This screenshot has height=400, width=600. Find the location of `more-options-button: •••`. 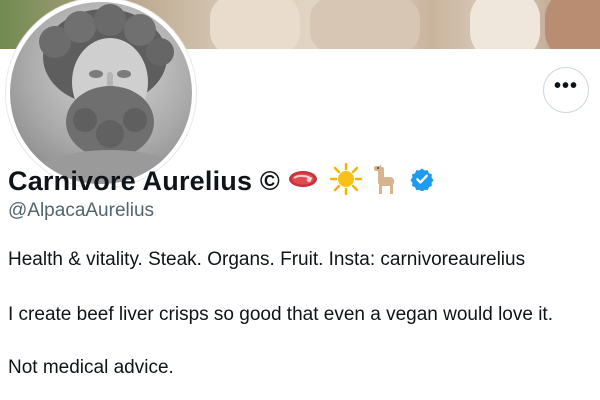

more-options-button: ••• is located at coordinates (566, 90).